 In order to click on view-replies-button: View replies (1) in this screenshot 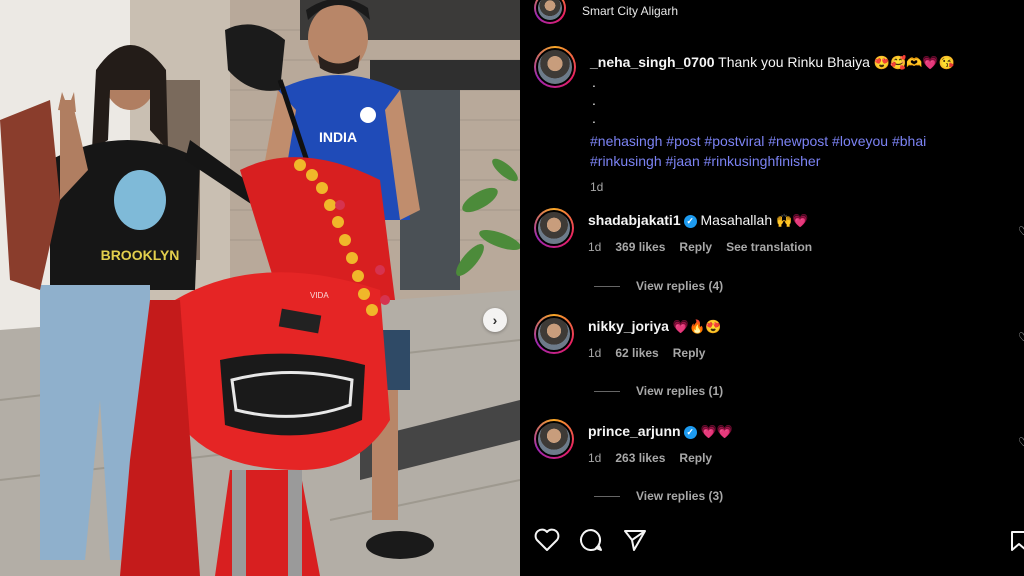, I will do `click(658, 391)`.